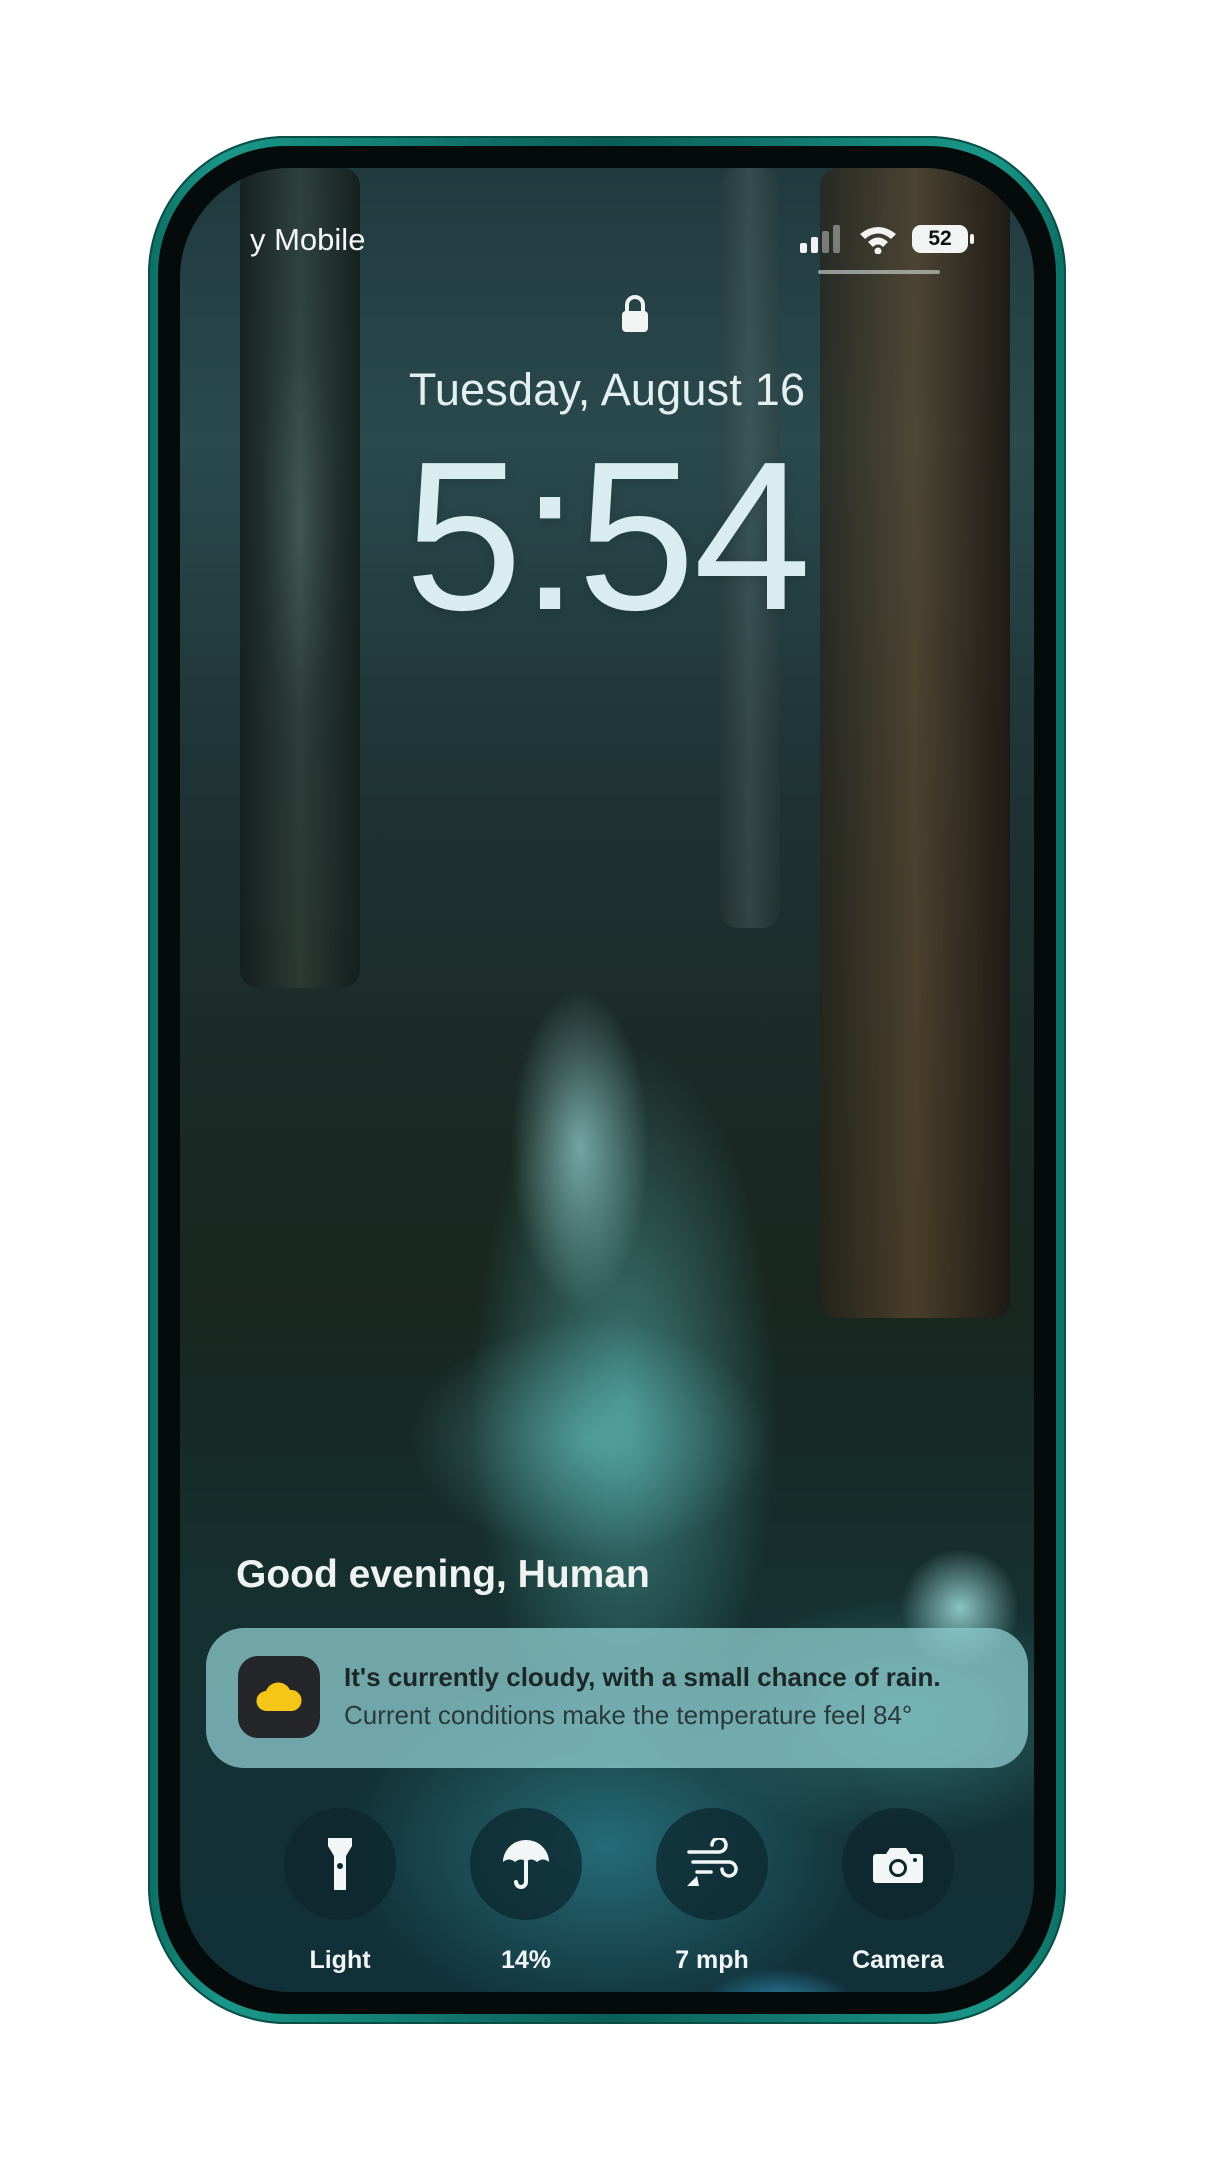 Image resolution: width=1215 pixels, height=2160 pixels. What do you see at coordinates (879, 272) in the screenshot?
I see `status-underline` at bounding box center [879, 272].